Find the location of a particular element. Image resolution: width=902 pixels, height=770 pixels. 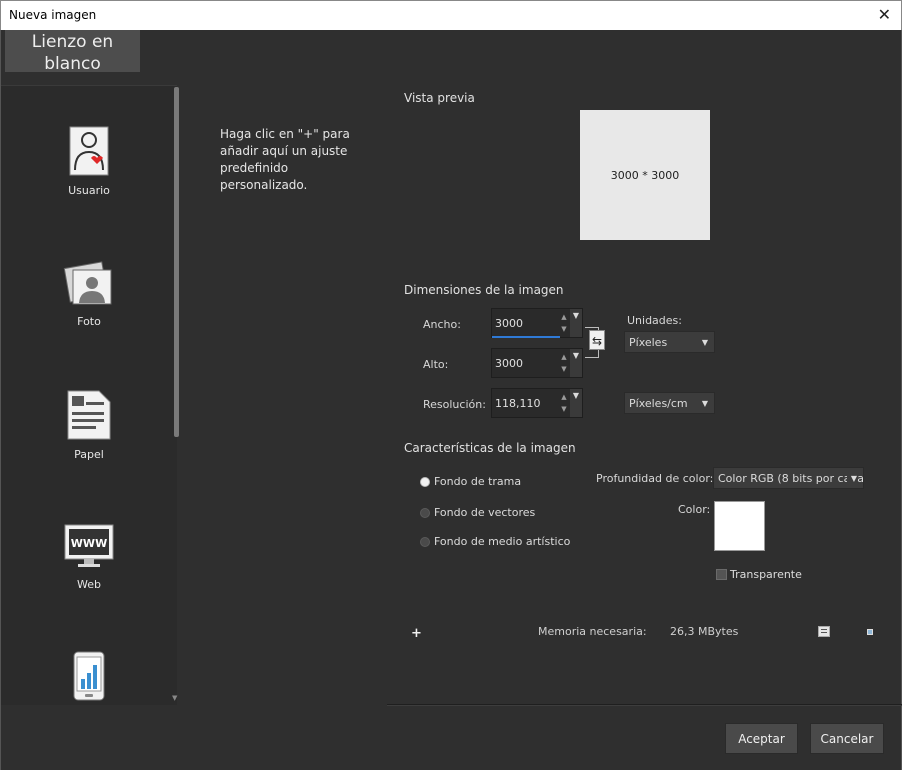

add-preset-icon: + is located at coordinates (416, 633).